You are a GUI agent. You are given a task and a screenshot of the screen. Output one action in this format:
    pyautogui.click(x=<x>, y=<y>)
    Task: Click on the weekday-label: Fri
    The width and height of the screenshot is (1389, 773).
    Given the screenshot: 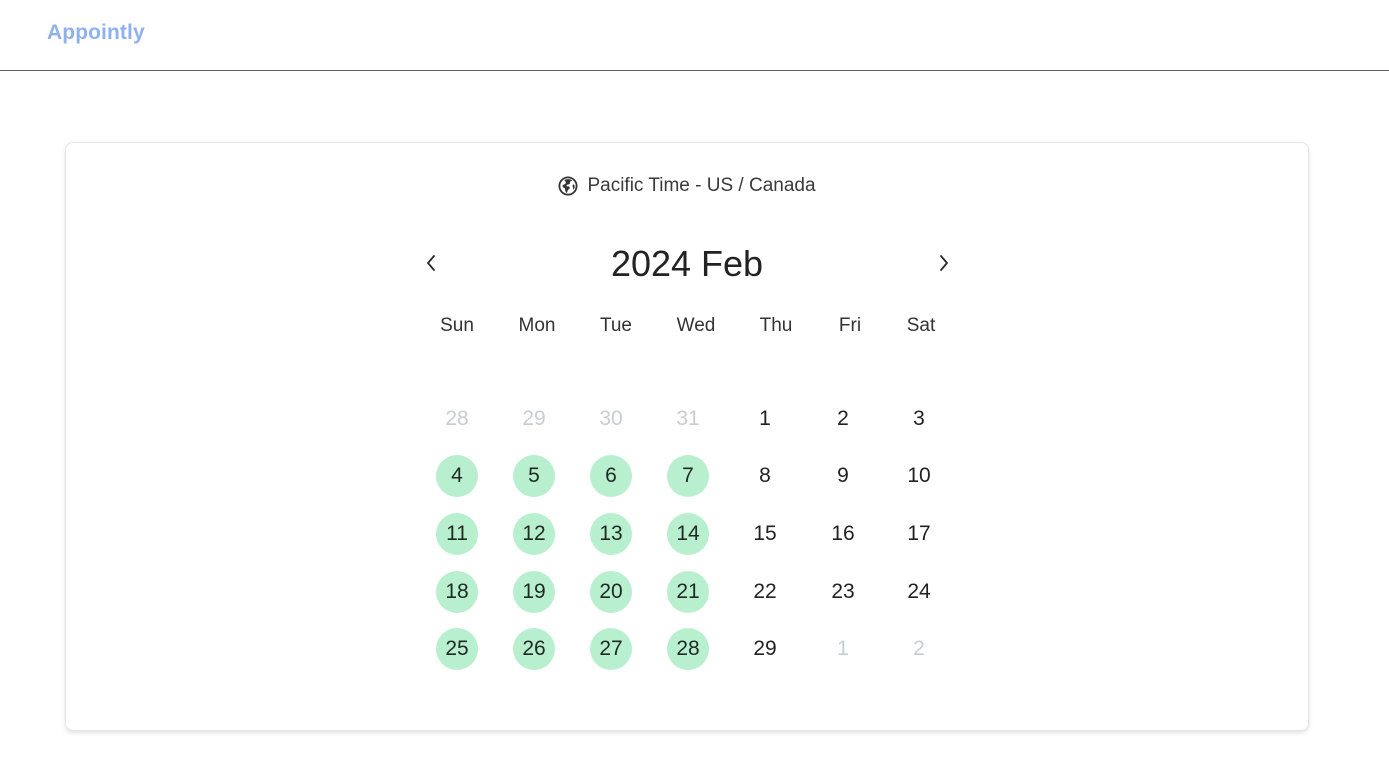 What is the action you would take?
    pyautogui.click(x=850, y=325)
    